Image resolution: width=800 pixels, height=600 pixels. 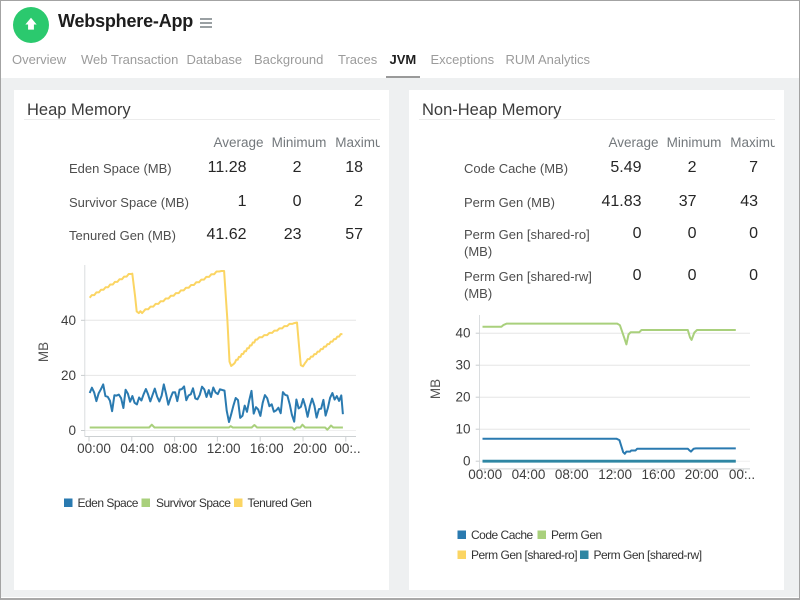 I want to click on svg-text: Perm Gen [shared-rw], so click(x=648, y=555).